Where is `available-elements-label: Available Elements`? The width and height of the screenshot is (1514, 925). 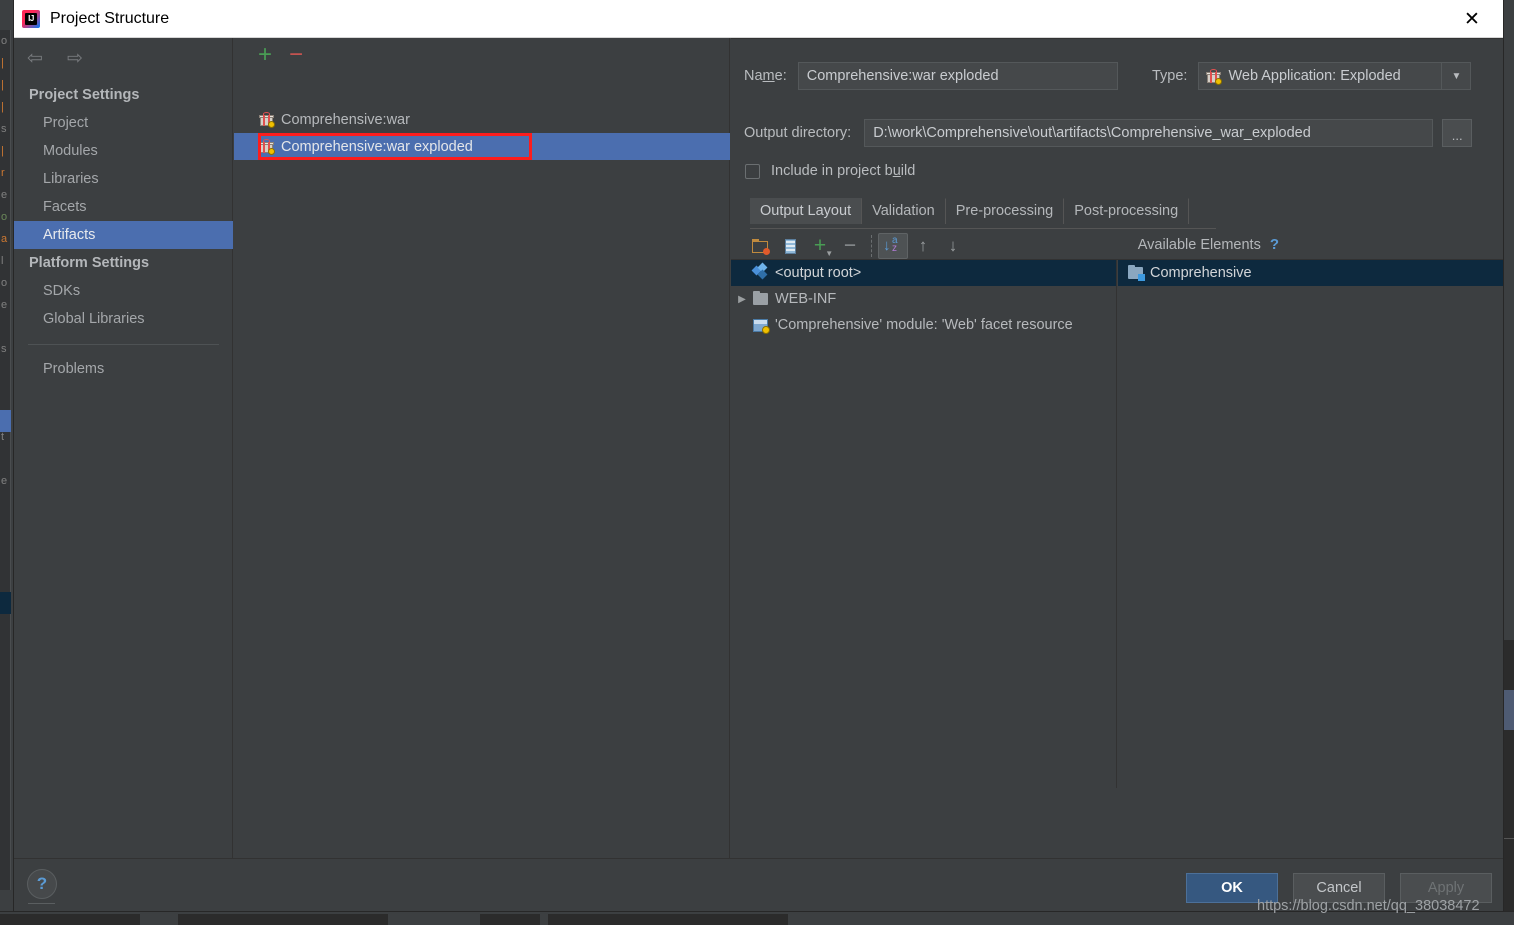 available-elements-label: Available Elements is located at coordinates (1199, 244).